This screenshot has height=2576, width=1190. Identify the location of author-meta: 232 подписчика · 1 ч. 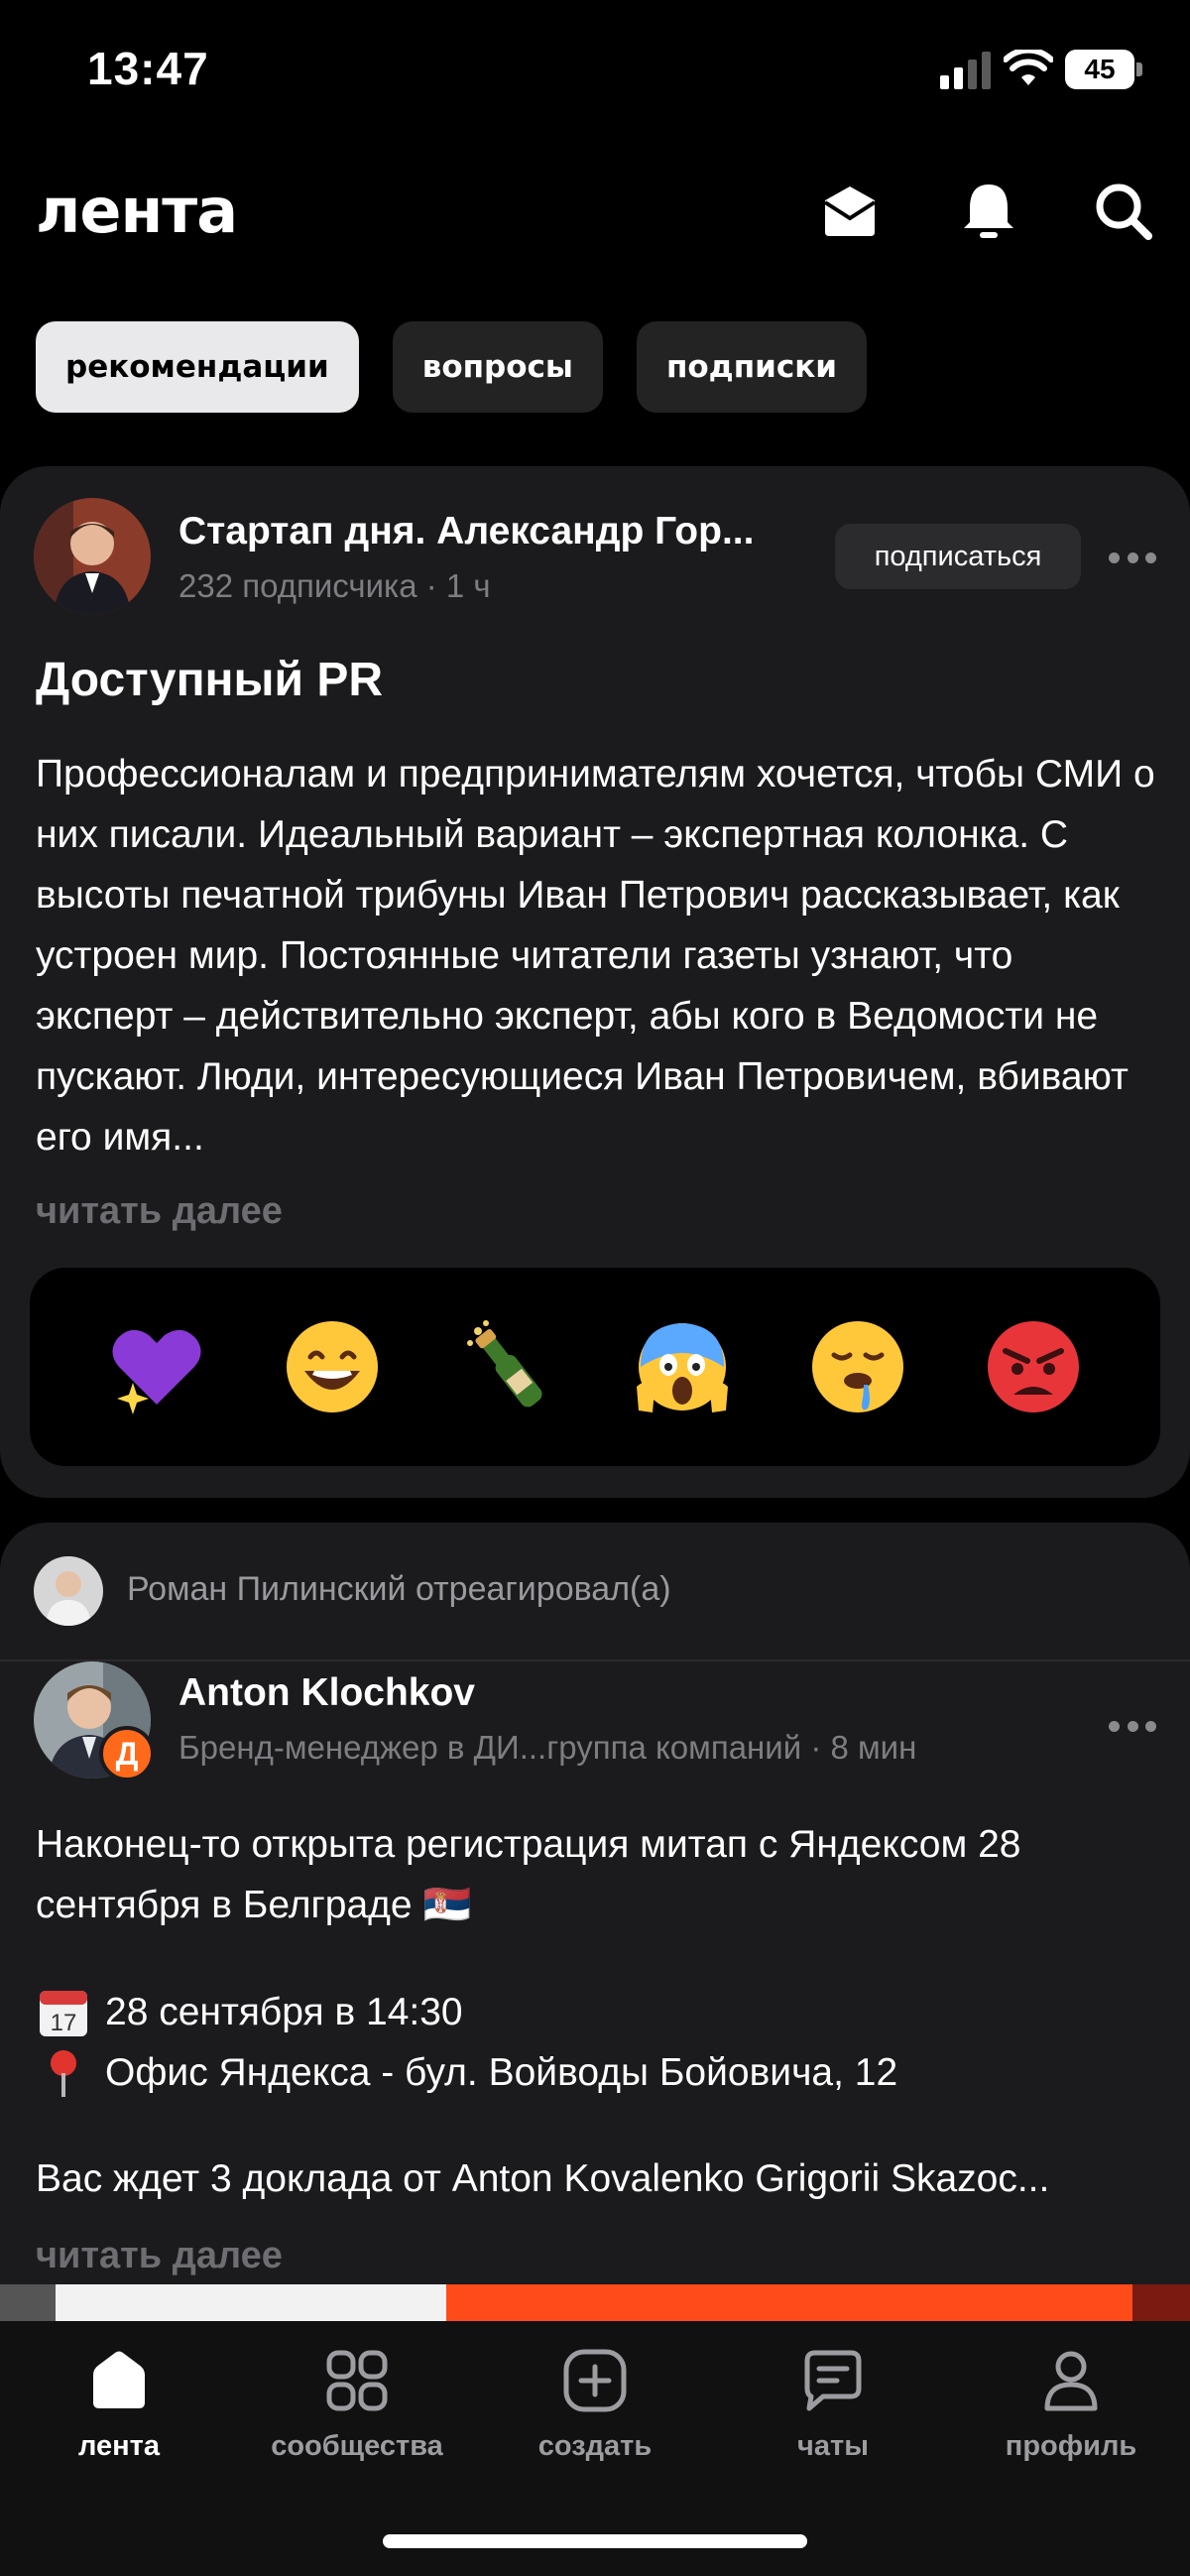
(334, 585).